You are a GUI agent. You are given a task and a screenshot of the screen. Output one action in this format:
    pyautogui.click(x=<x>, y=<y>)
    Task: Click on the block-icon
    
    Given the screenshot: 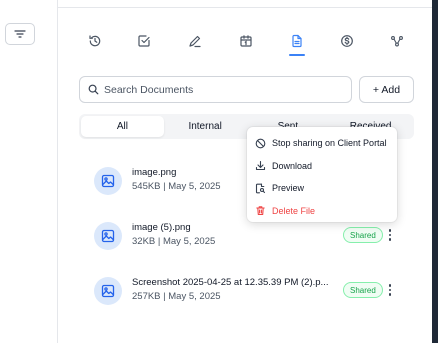 What is the action you would take?
    pyautogui.click(x=260, y=143)
    